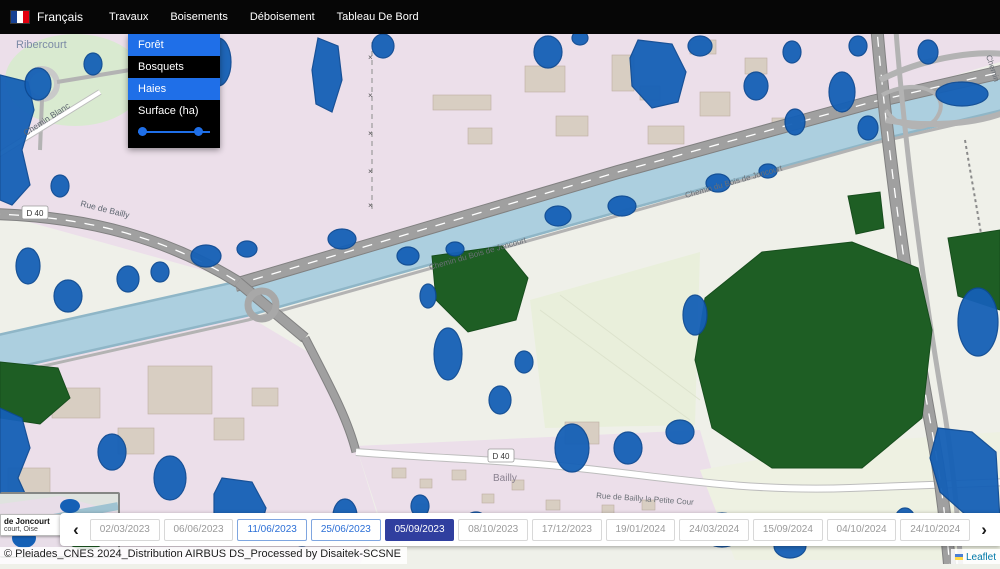  Describe the element at coordinates (505, 478) in the screenshot. I see `map-label-village: Bailly` at that location.